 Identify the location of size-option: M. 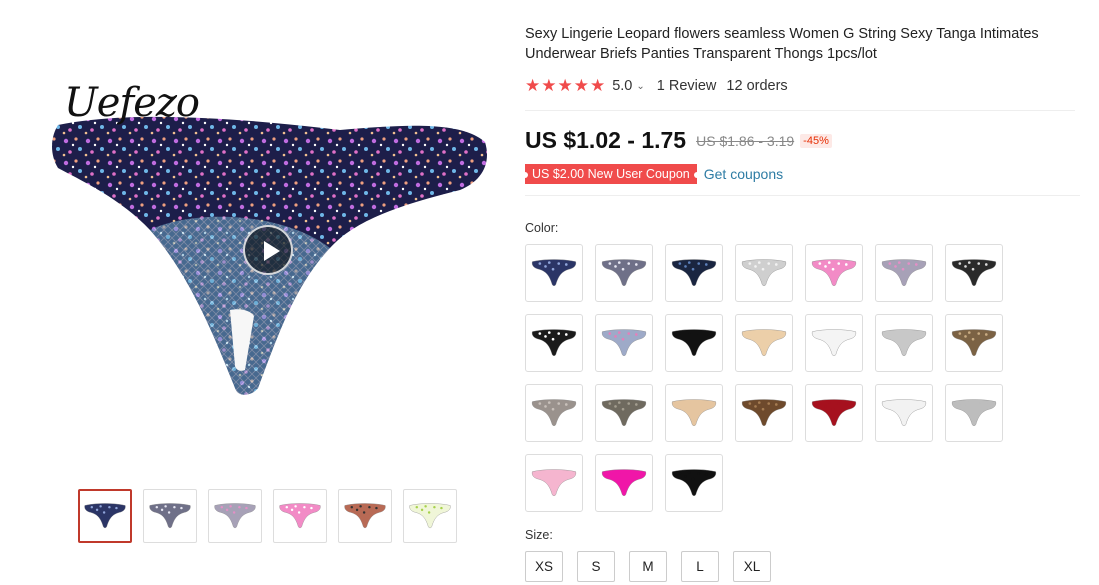
(648, 566).